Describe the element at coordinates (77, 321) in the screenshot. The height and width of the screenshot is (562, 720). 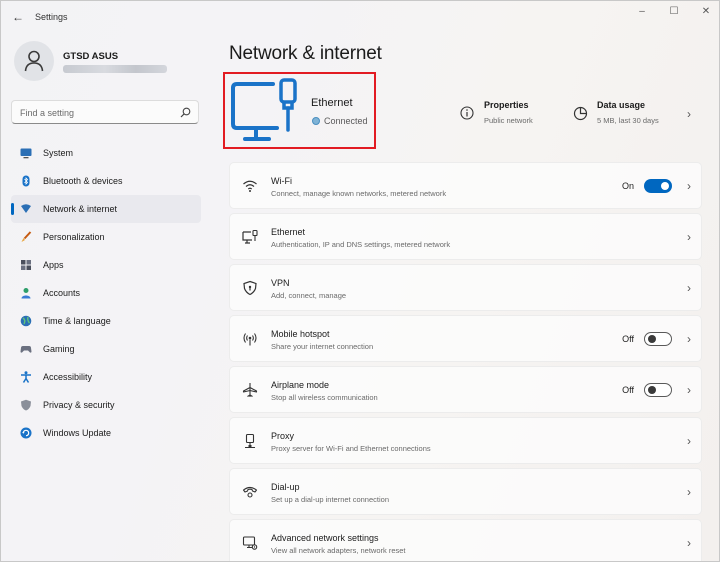
I see `sidebar-item-label: Time & language` at that location.